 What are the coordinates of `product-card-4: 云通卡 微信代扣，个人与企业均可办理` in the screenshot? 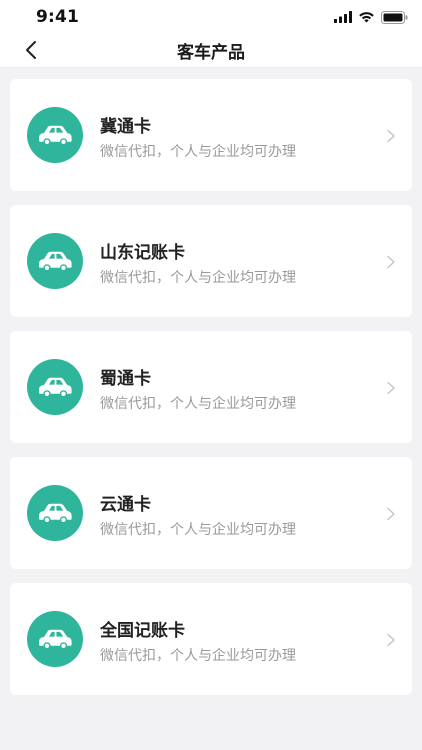 It's located at (211, 513).